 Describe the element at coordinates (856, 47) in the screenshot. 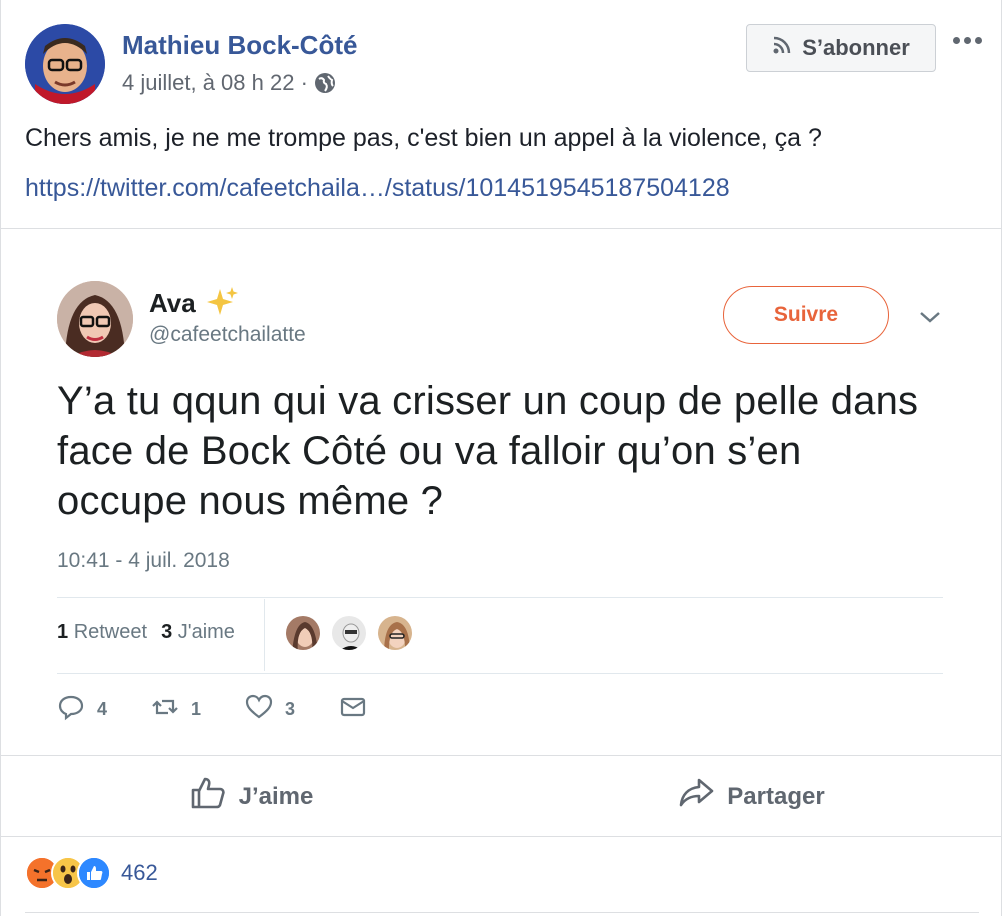

I see `subscribe-label: S’abonner` at that location.